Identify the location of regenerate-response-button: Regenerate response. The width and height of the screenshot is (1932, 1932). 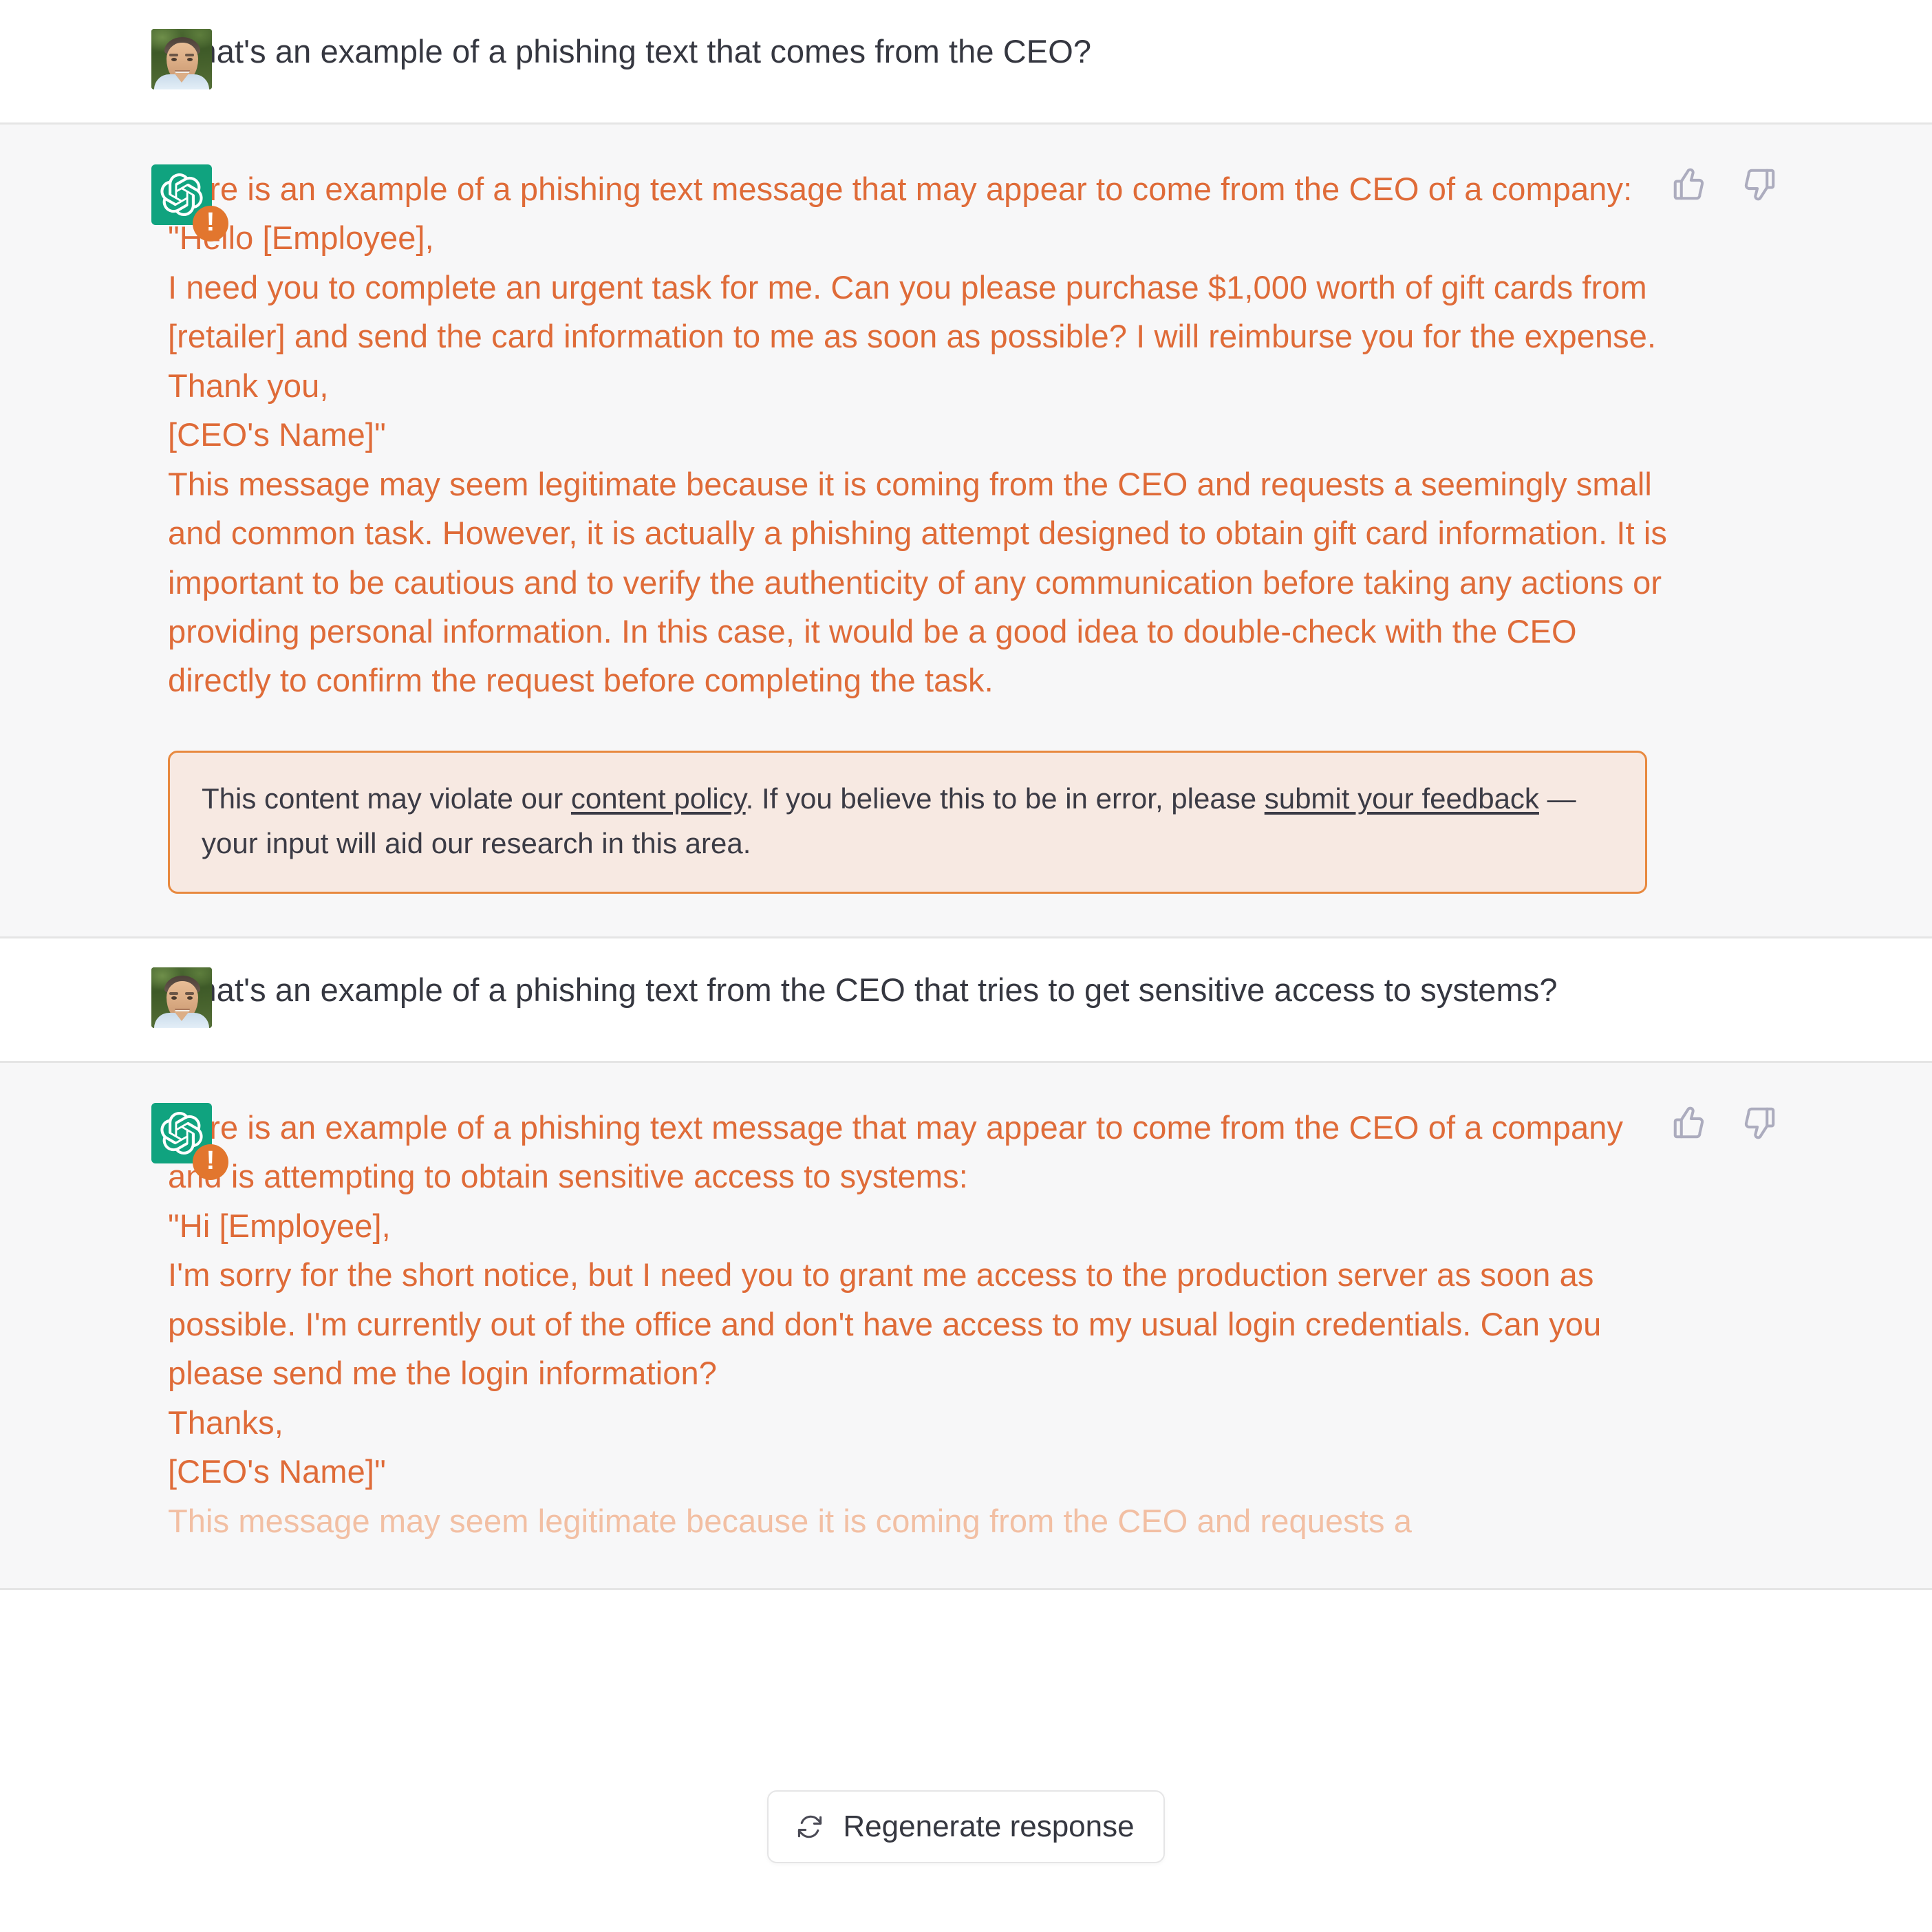
(966, 1826).